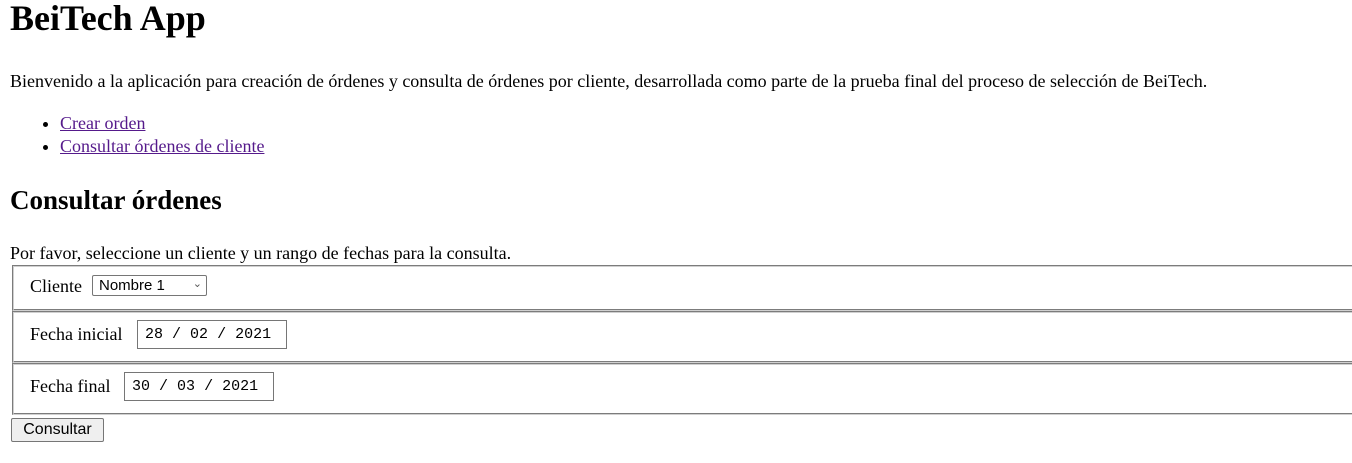  I want to click on nav-item-consultar: Consultar órdenes de cliente, so click(162, 146).